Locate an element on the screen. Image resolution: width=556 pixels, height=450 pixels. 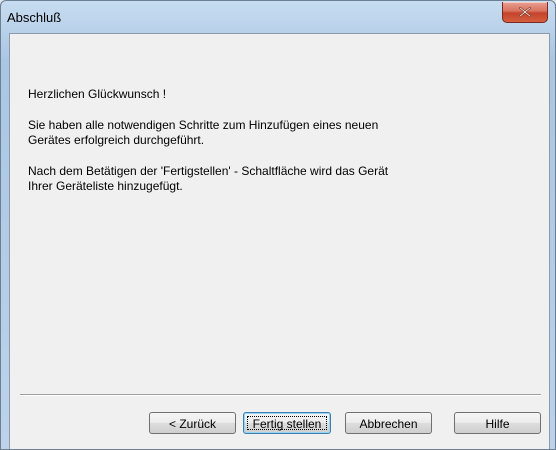
separator-line is located at coordinates (280, 395).